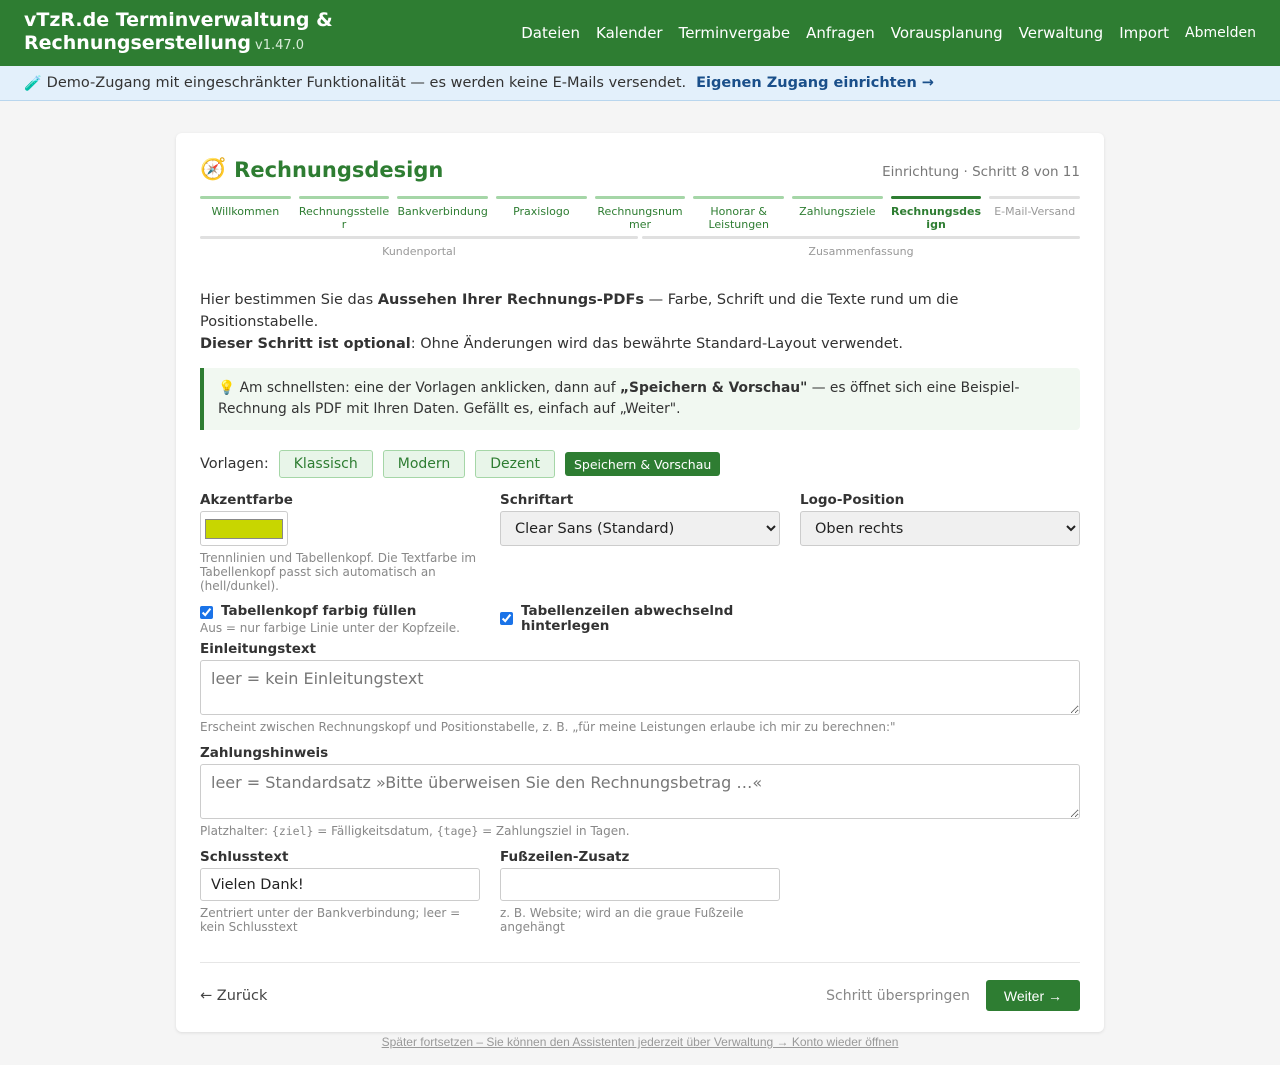 The image size is (1280, 1065). What do you see at coordinates (739, 213) in the screenshot?
I see `step-honorar: Honorar & Leistungen` at bounding box center [739, 213].